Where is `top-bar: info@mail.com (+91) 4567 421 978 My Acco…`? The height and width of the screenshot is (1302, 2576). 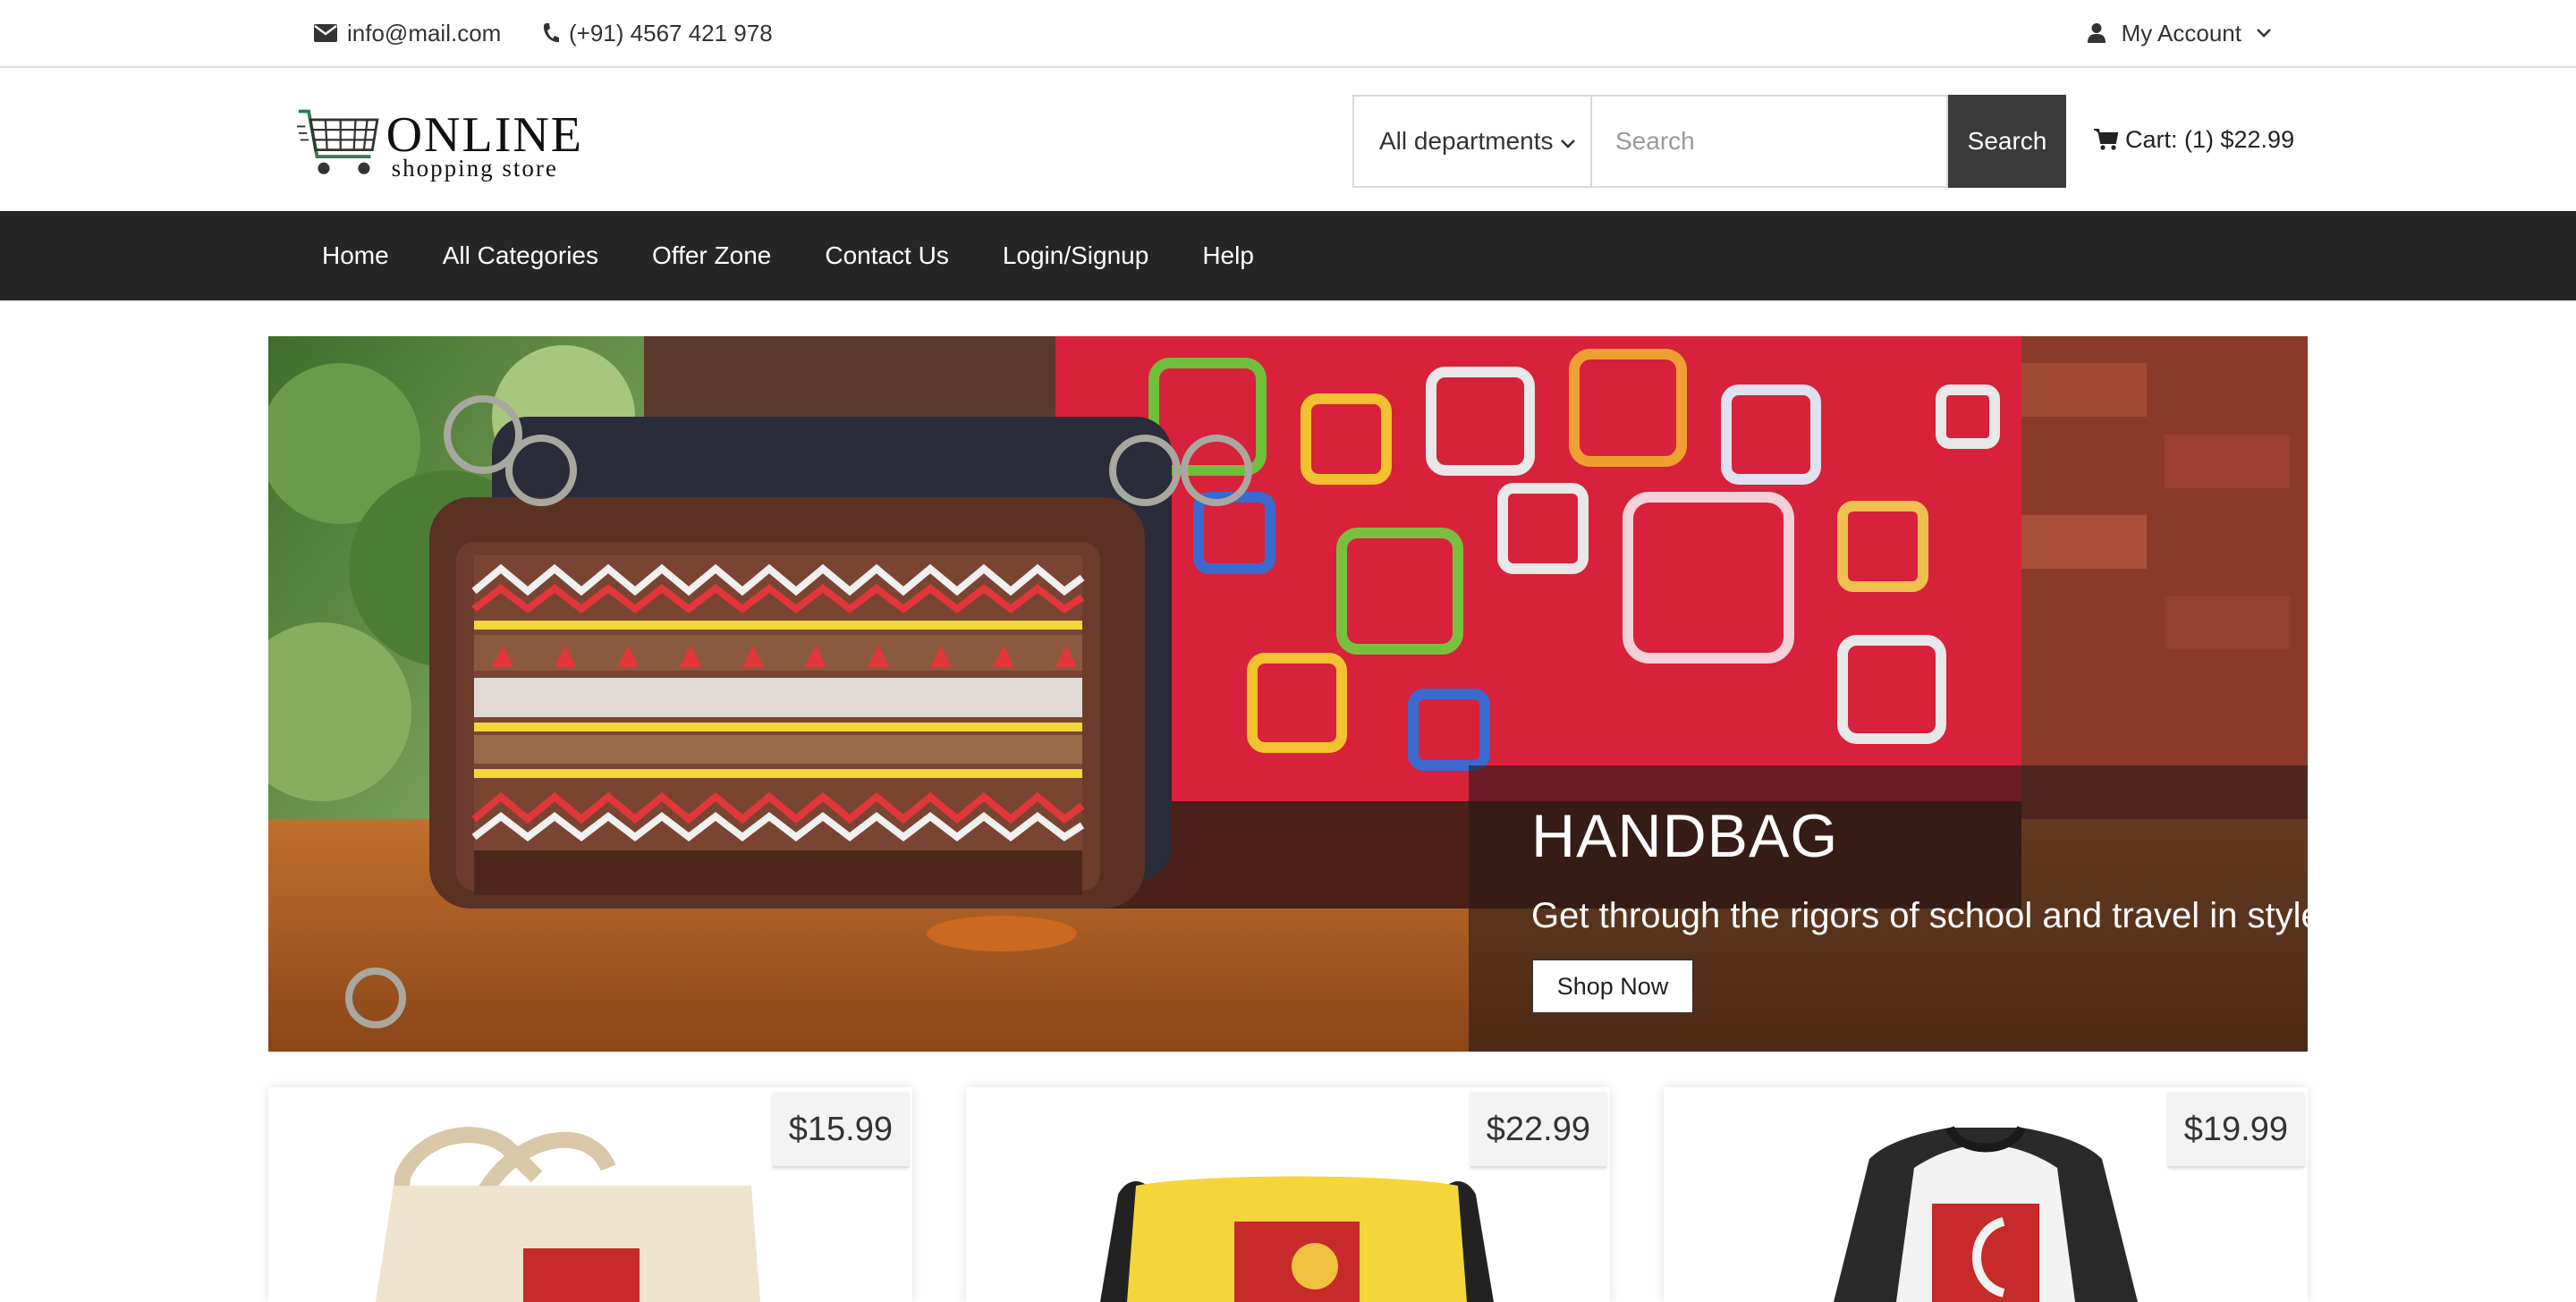
top-bar: info@mail.com (+91) 4567 421 978 My Acco… is located at coordinates (1288, 34).